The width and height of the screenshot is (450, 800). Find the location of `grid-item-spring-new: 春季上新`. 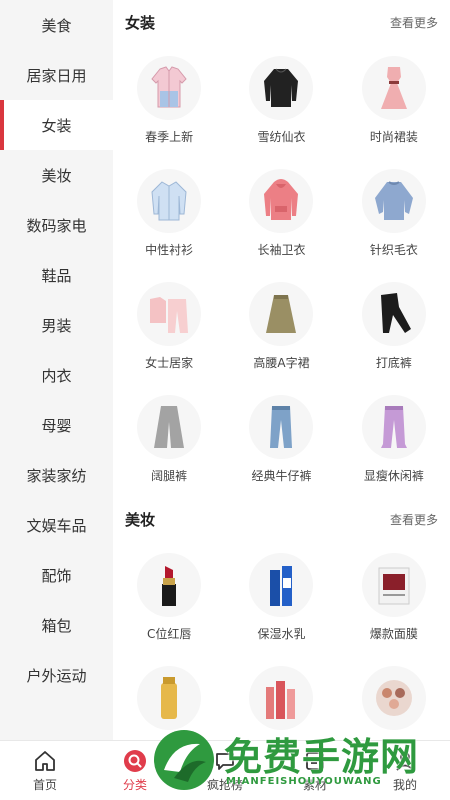

grid-item-spring-new: 春季上新 is located at coordinates (169, 100).